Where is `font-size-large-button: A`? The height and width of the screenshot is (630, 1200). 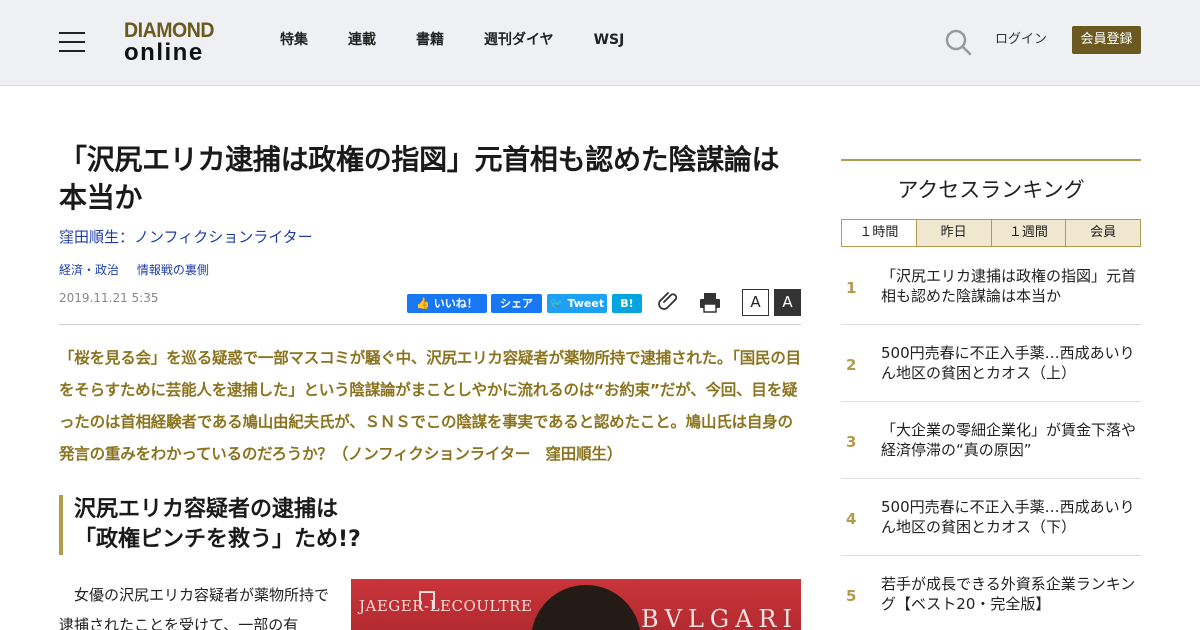 font-size-large-button: A is located at coordinates (787, 302).